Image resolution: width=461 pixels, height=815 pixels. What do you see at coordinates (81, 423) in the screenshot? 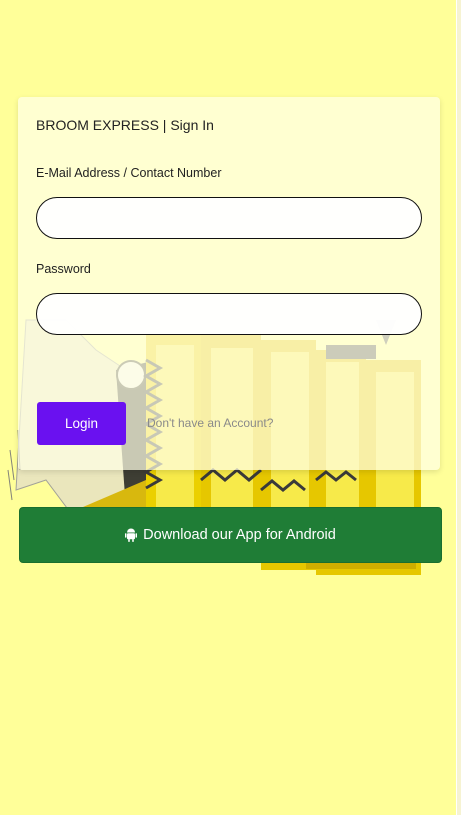
I see `login-button: Login` at bounding box center [81, 423].